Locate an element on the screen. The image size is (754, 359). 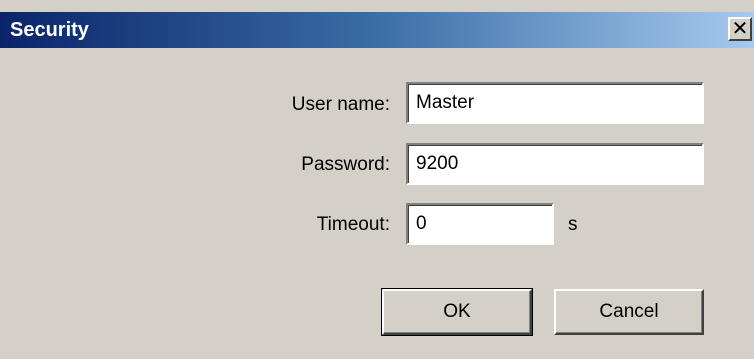
password-input is located at coordinates (555, 164).